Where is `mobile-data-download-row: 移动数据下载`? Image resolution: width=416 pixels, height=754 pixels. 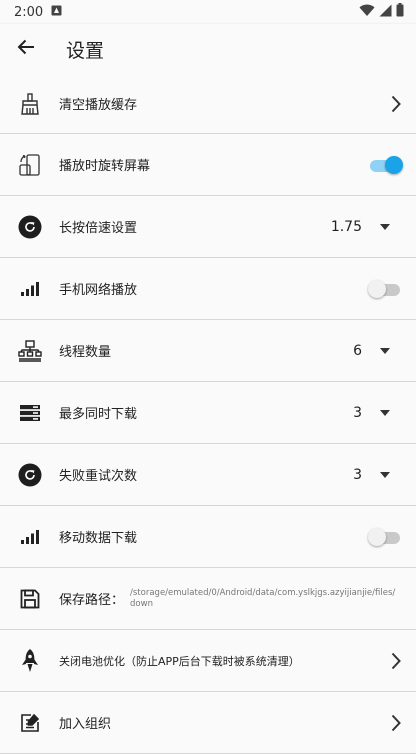
mobile-data-download-row: 移动数据下载 is located at coordinates (208, 537).